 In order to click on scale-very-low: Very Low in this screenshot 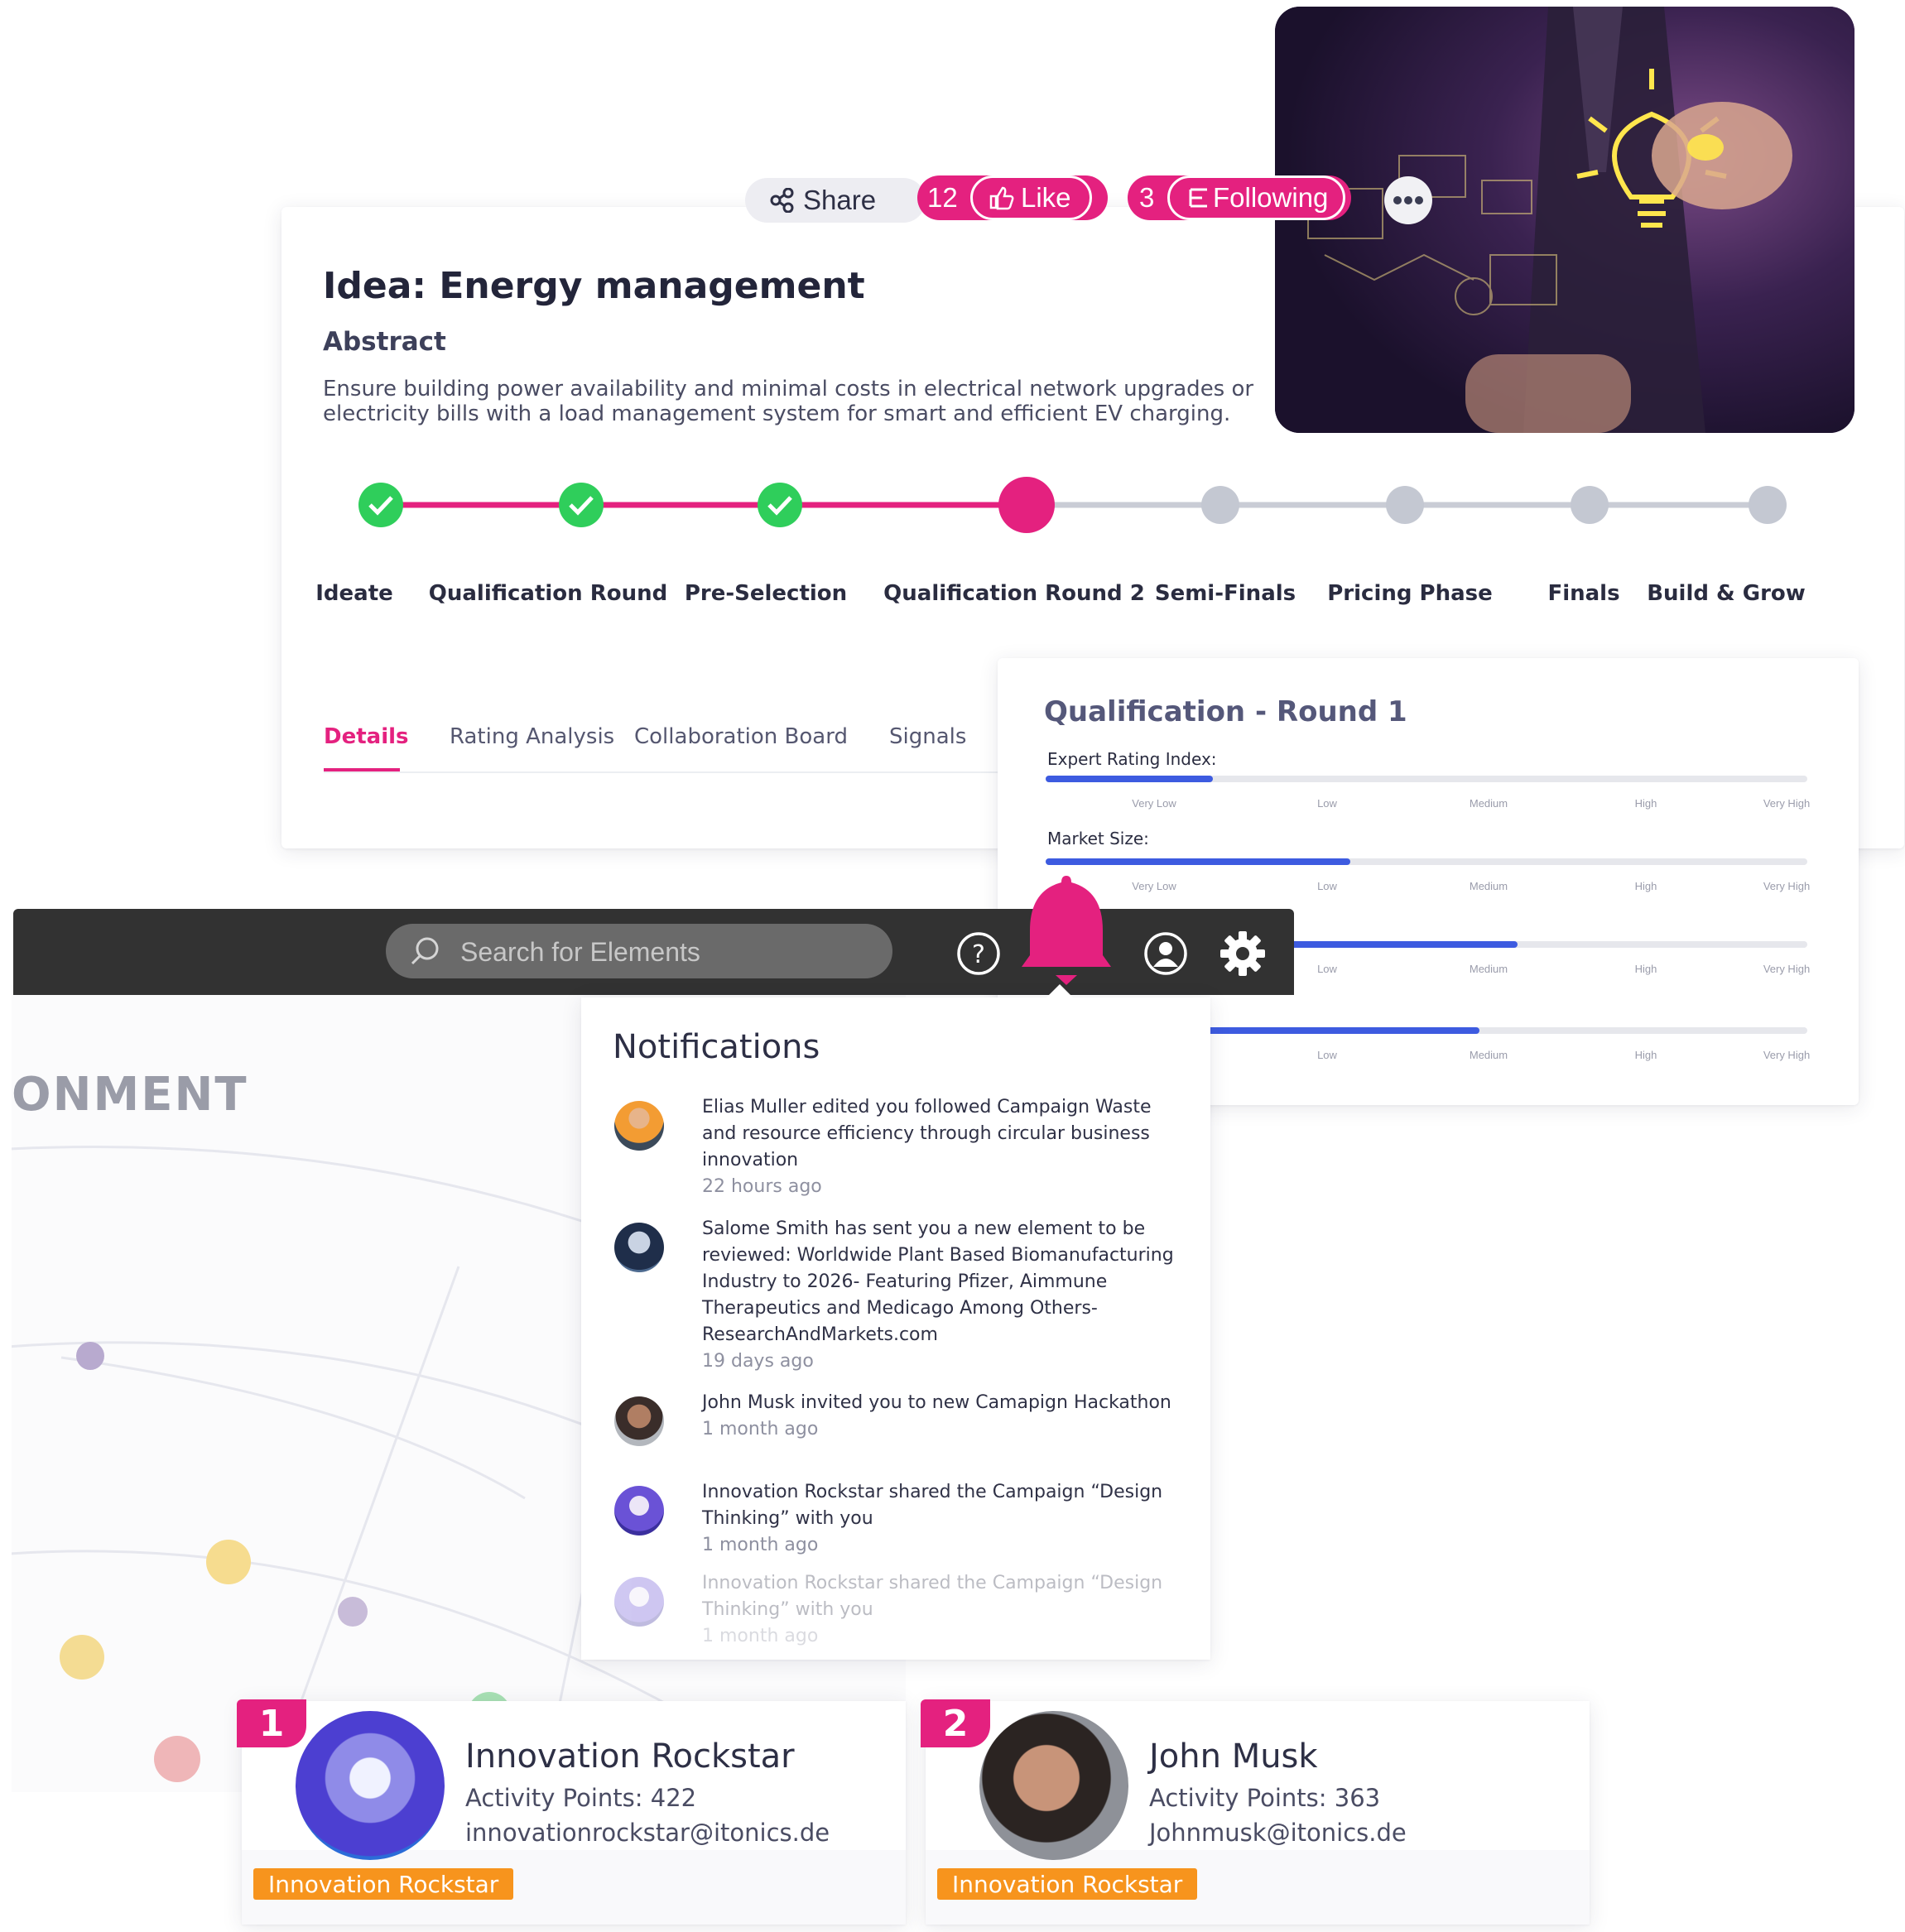, I will do `click(1154, 803)`.